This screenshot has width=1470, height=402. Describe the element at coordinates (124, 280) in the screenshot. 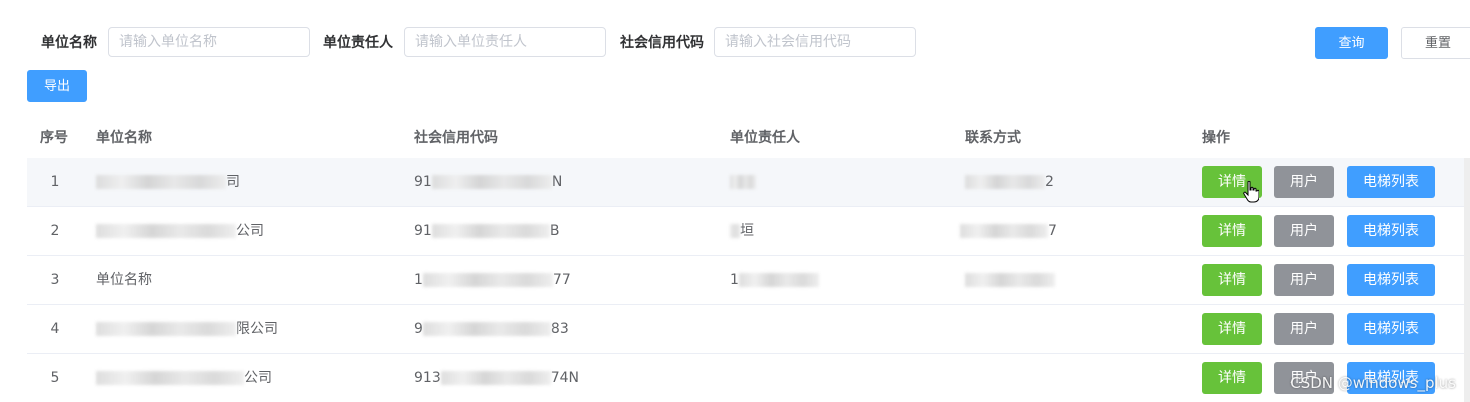

I see `unit-name-cell: 单位名称` at that location.